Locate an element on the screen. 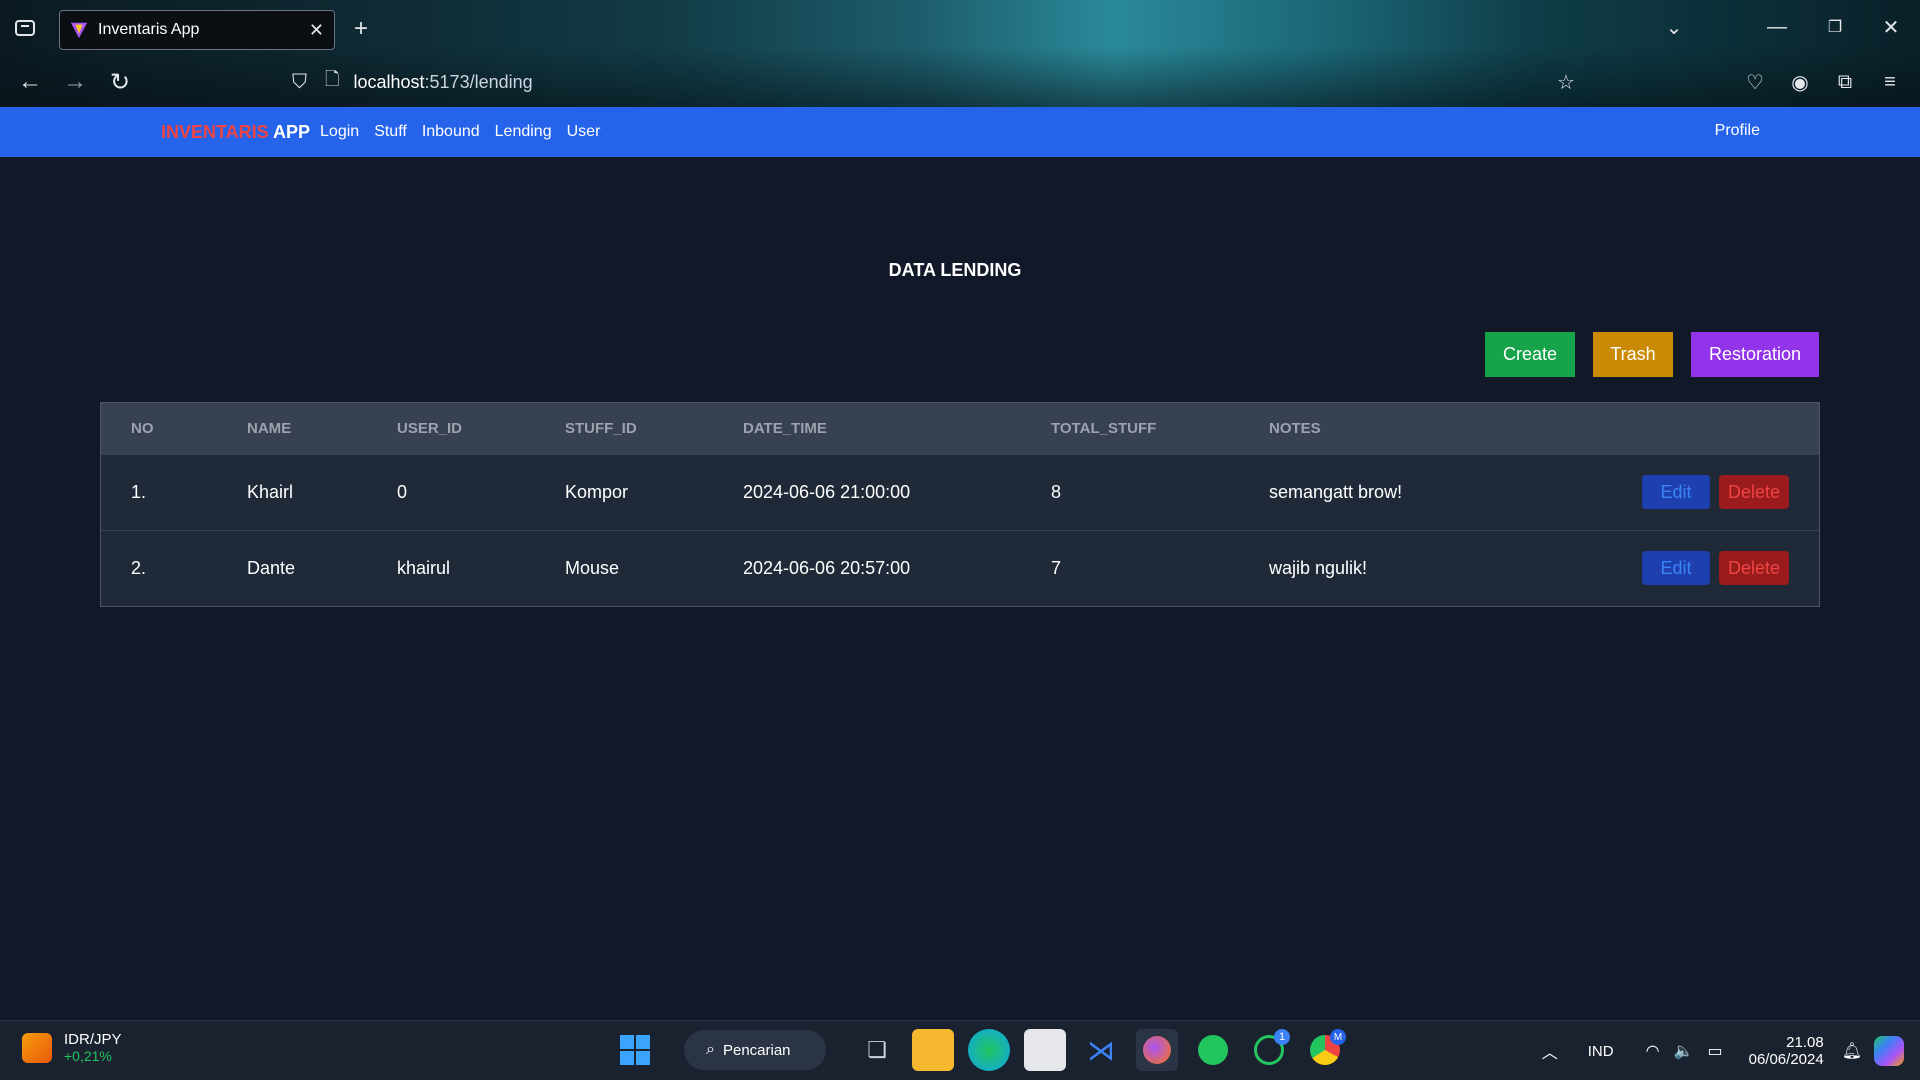 The height and width of the screenshot is (1080, 1920). header-notes: NOTES is located at coordinates (1295, 428).